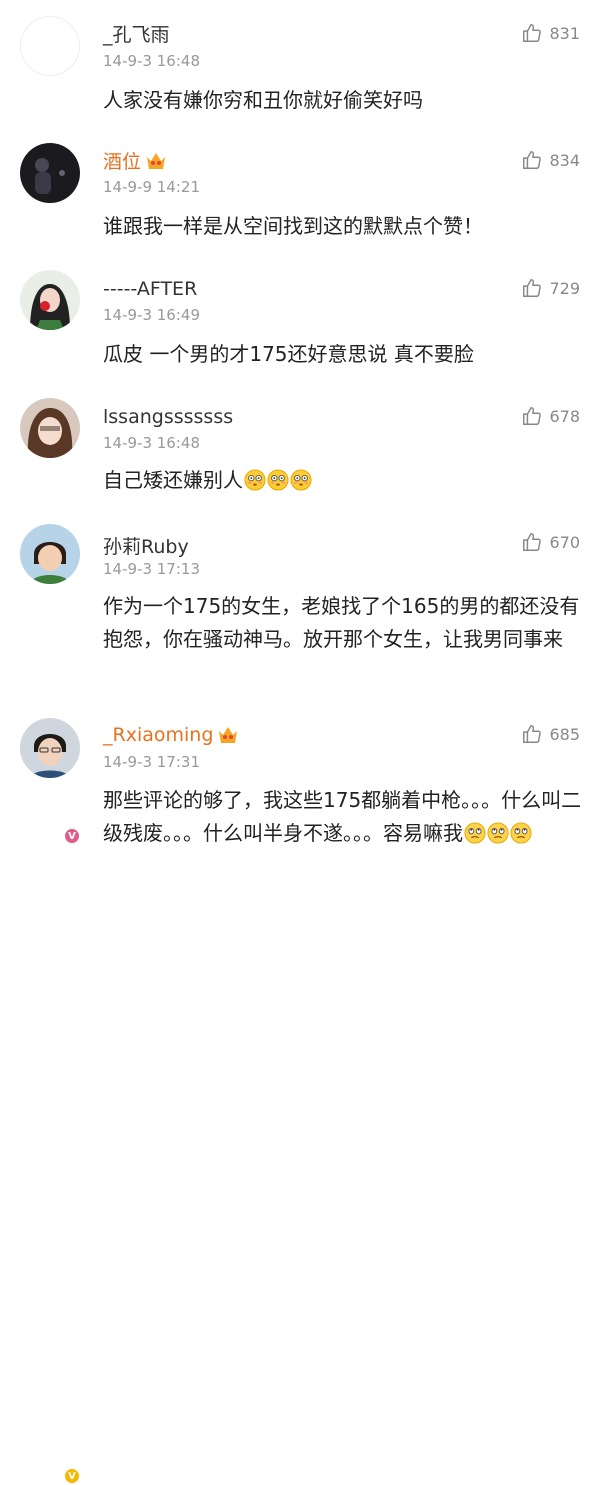 This screenshot has width=600, height=1485. What do you see at coordinates (564, 288) in the screenshot?
I see `like-count: 729` at bounding box center [564, 288].